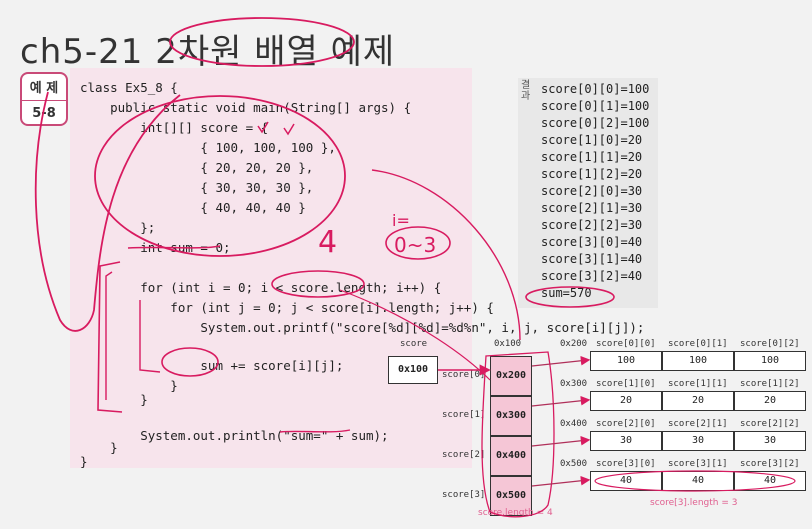  Describe the element at coordinates (592, 242) in the screenshot. I see `result-line: score[3][0]=40` at that location.